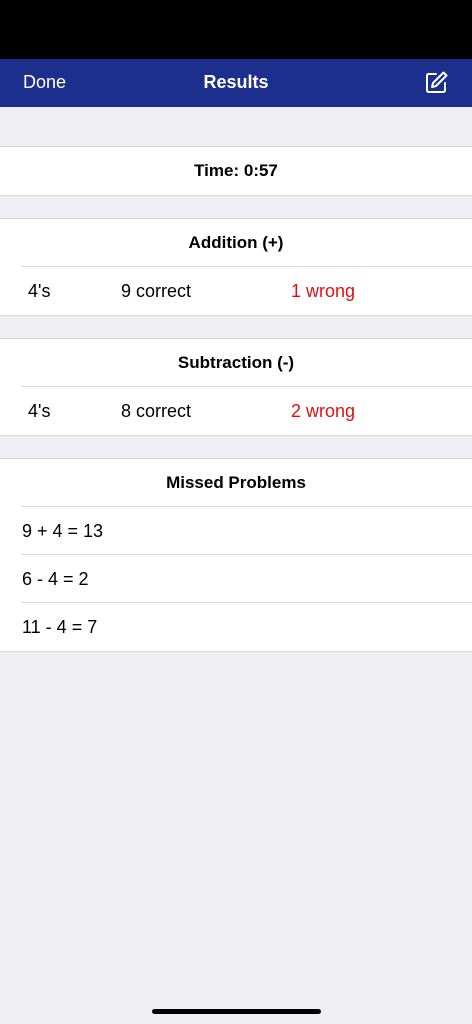 Image resolution: width=472 pixels, height=1024 pixels. I want to click on navigation-bar: Done Results, so click(236, 83).